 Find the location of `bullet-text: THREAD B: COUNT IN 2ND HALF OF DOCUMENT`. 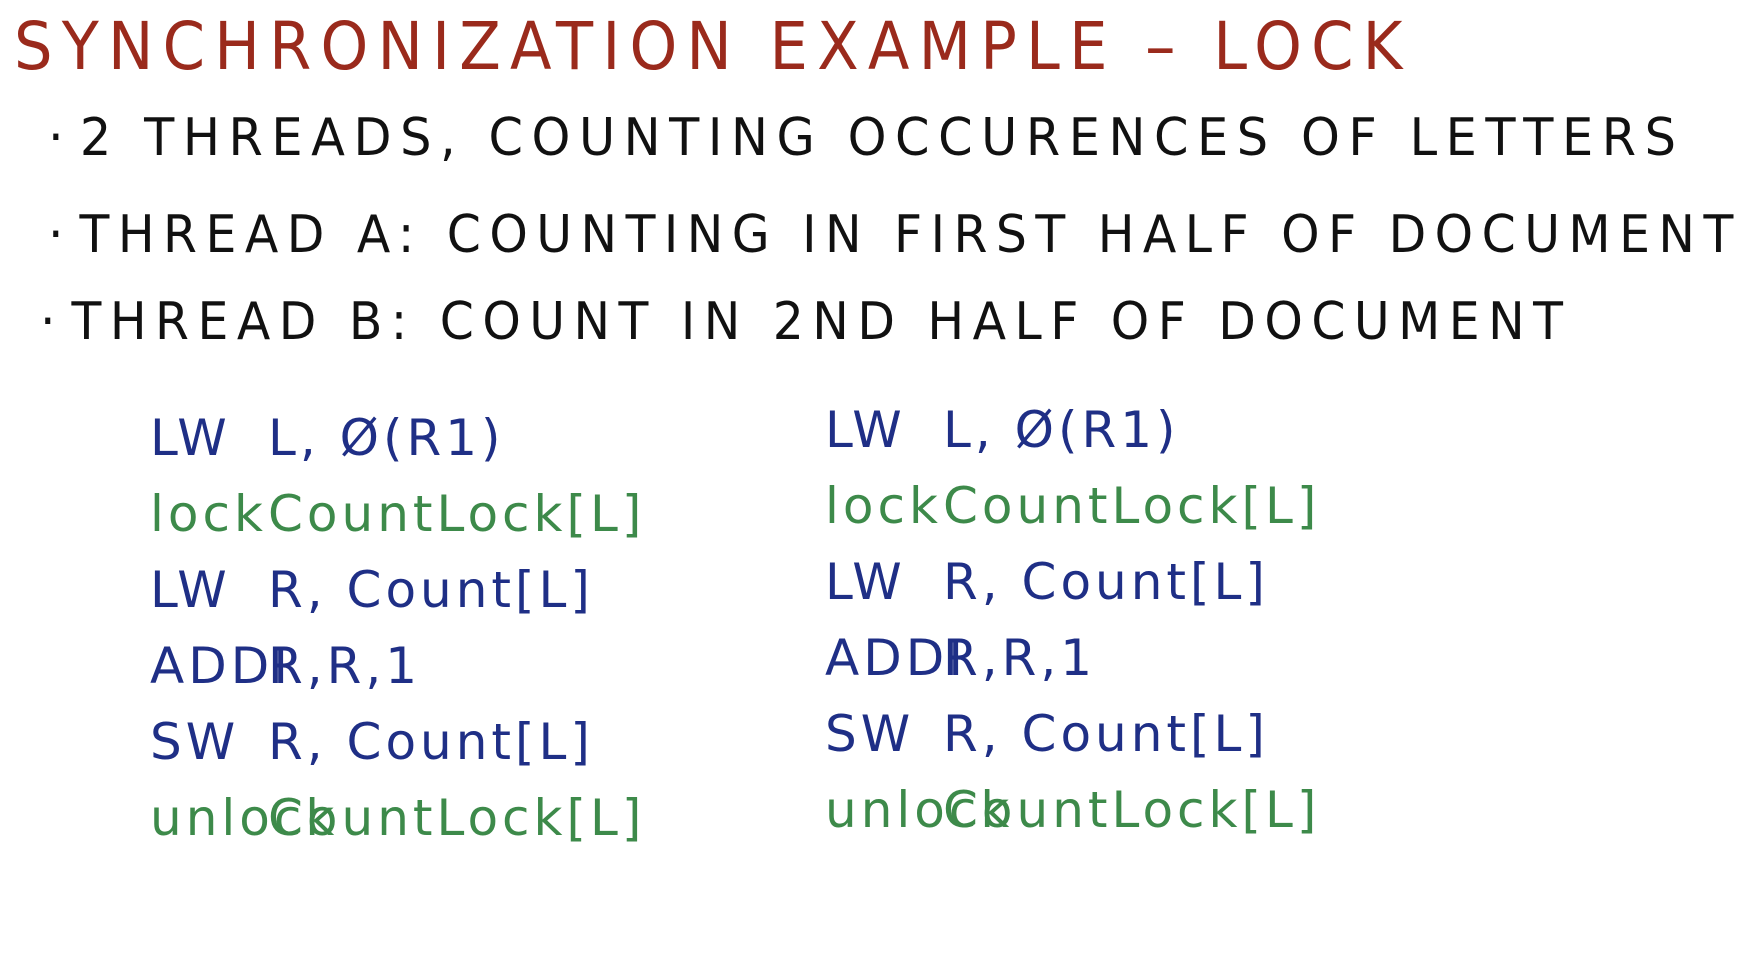

bullet-text: THREAD B: COUNT IN 2ND HALF OF DOCUMENT is located at coordinates (821, 322).